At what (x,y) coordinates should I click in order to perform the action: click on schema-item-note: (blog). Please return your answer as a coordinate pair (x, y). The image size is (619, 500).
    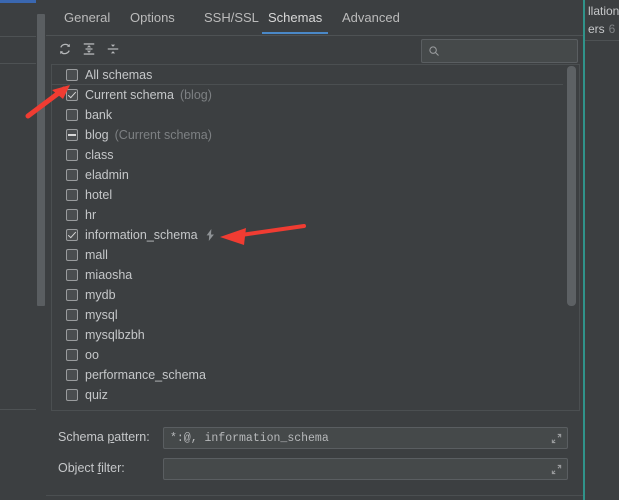
    Looking at the image, I should click on (195, 95).